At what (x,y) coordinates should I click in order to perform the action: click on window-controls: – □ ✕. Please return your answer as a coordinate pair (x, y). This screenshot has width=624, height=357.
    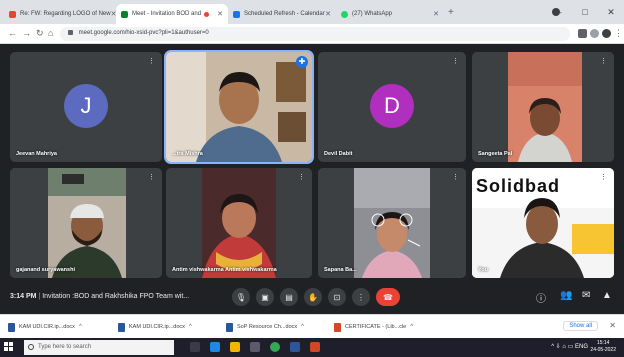
    Looking at the image, I should click on (585, 12).